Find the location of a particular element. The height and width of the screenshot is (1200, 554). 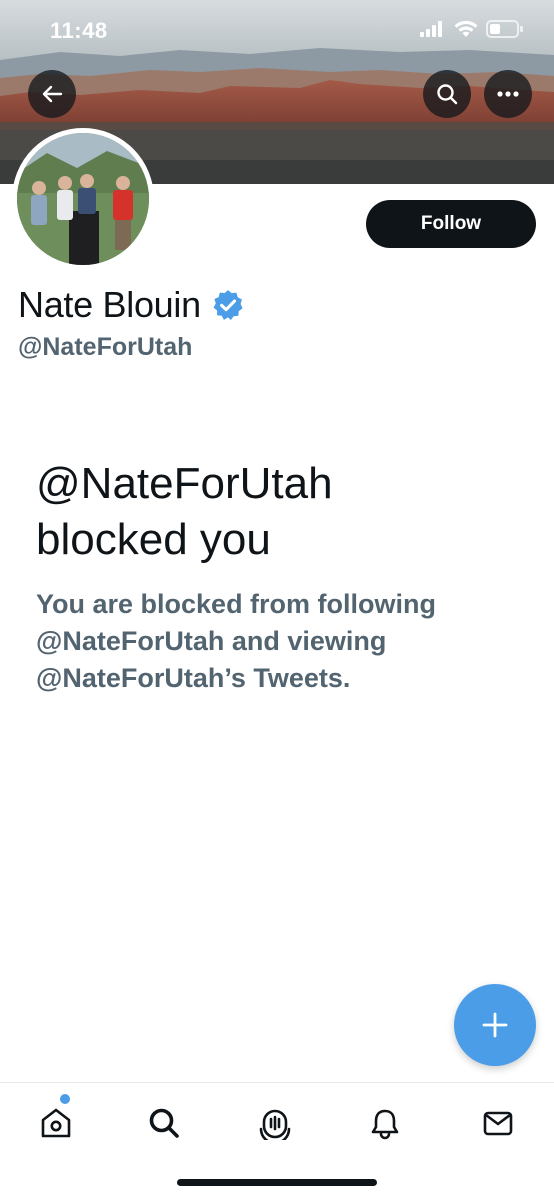

more-button is located at coordinates (508, 94).